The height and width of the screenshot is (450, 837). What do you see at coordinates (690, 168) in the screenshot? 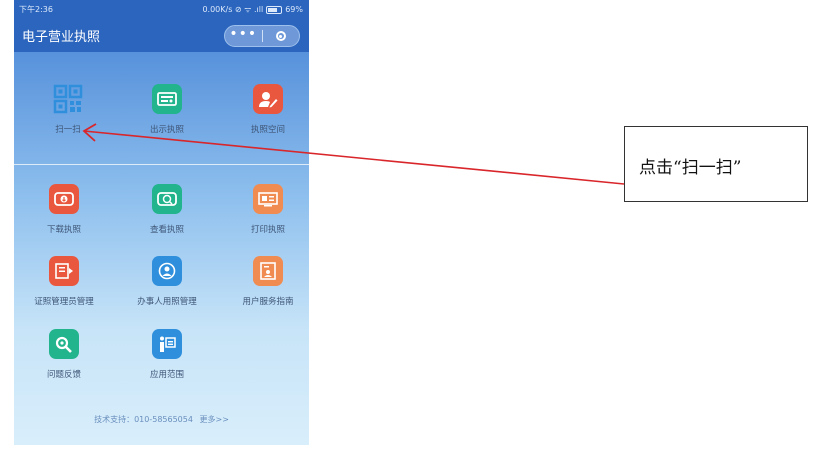
I see `callout-text: 点击“扫一扫”` at bounding box center [690, 168].